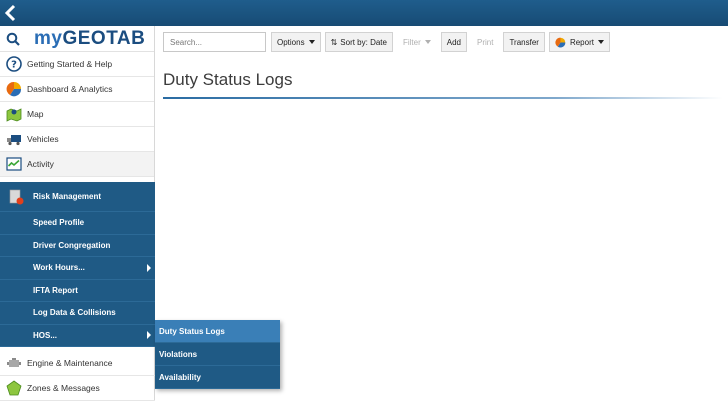 The height and width of the screenshot is (401, 728). What do you see at coordinates (453, 42) in the screenshot?
I see `add-button: Add` at bounding box center [453, 42].